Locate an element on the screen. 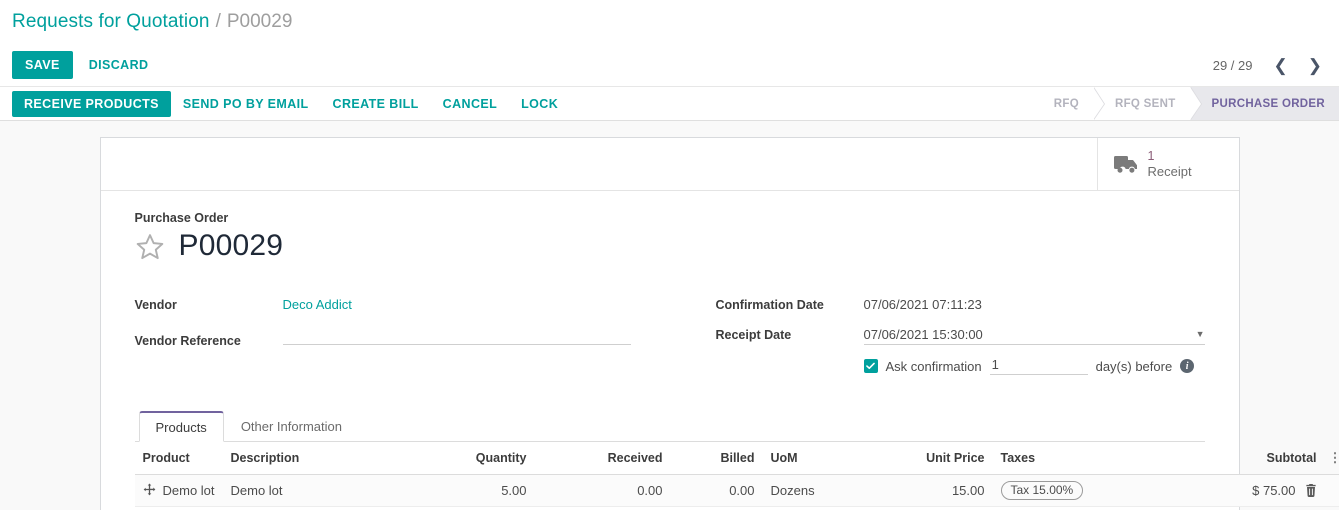 The image size is (1339, 510). breadcrumb: Requests for Quotation / P00029 is located at coordinates (669, 22).